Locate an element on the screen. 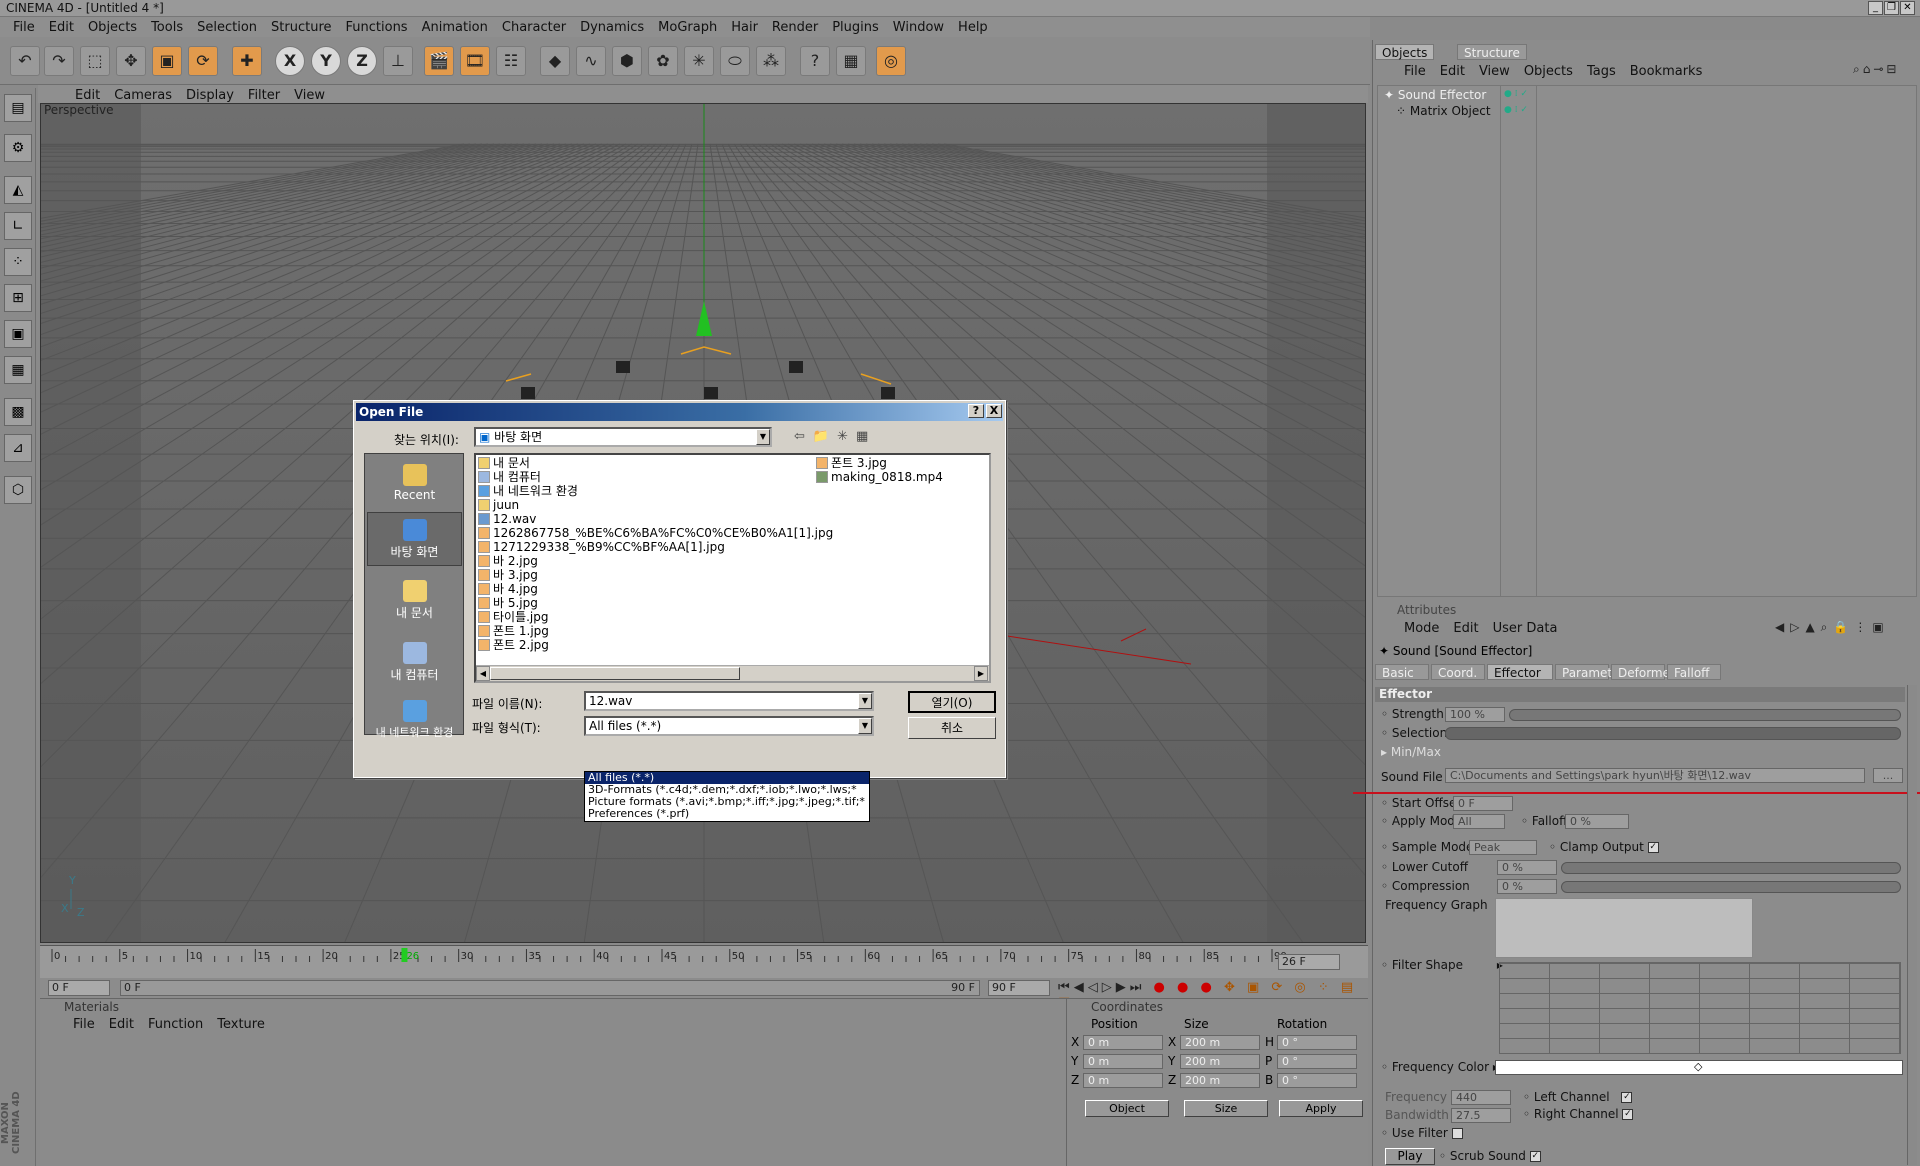 This screenshot has width=1920, height=1166. menu-edit: Edit is located at coordinates (61, 27).